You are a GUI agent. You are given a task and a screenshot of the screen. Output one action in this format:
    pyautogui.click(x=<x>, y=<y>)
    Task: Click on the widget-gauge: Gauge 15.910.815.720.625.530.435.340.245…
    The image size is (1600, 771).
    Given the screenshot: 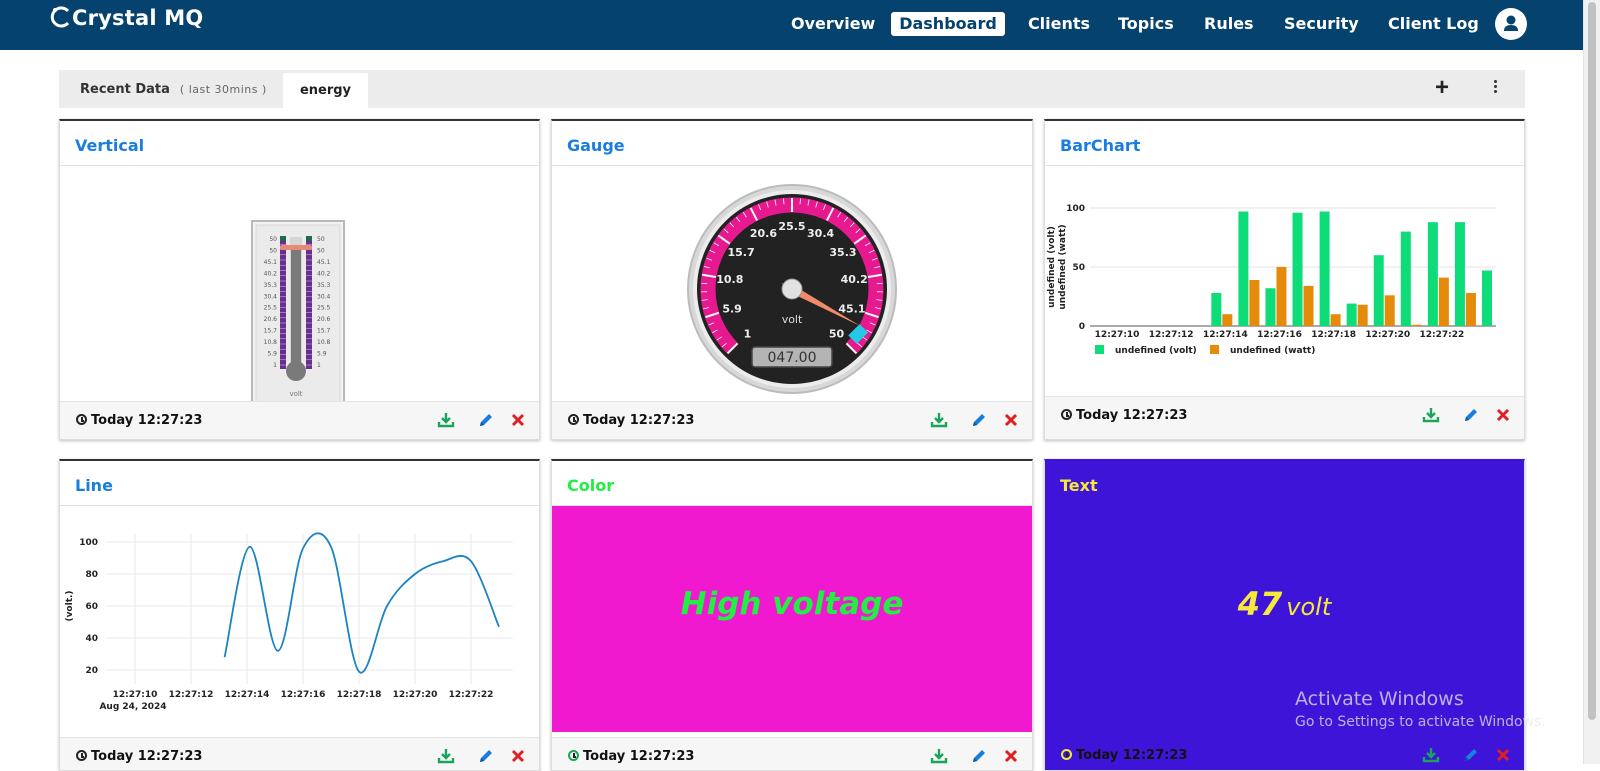 What is the action you would take?
    pyautogui.click(x=792, y=279)
    